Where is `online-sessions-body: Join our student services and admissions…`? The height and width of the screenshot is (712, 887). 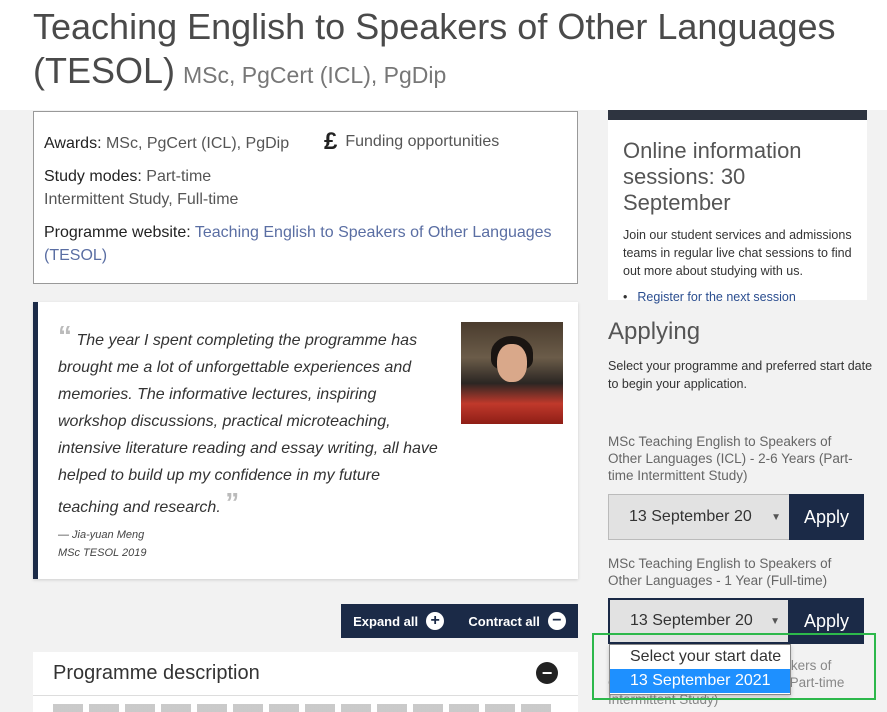
online-sessions-body: Join our student services and admissions… is located at coordinates (737, 253).